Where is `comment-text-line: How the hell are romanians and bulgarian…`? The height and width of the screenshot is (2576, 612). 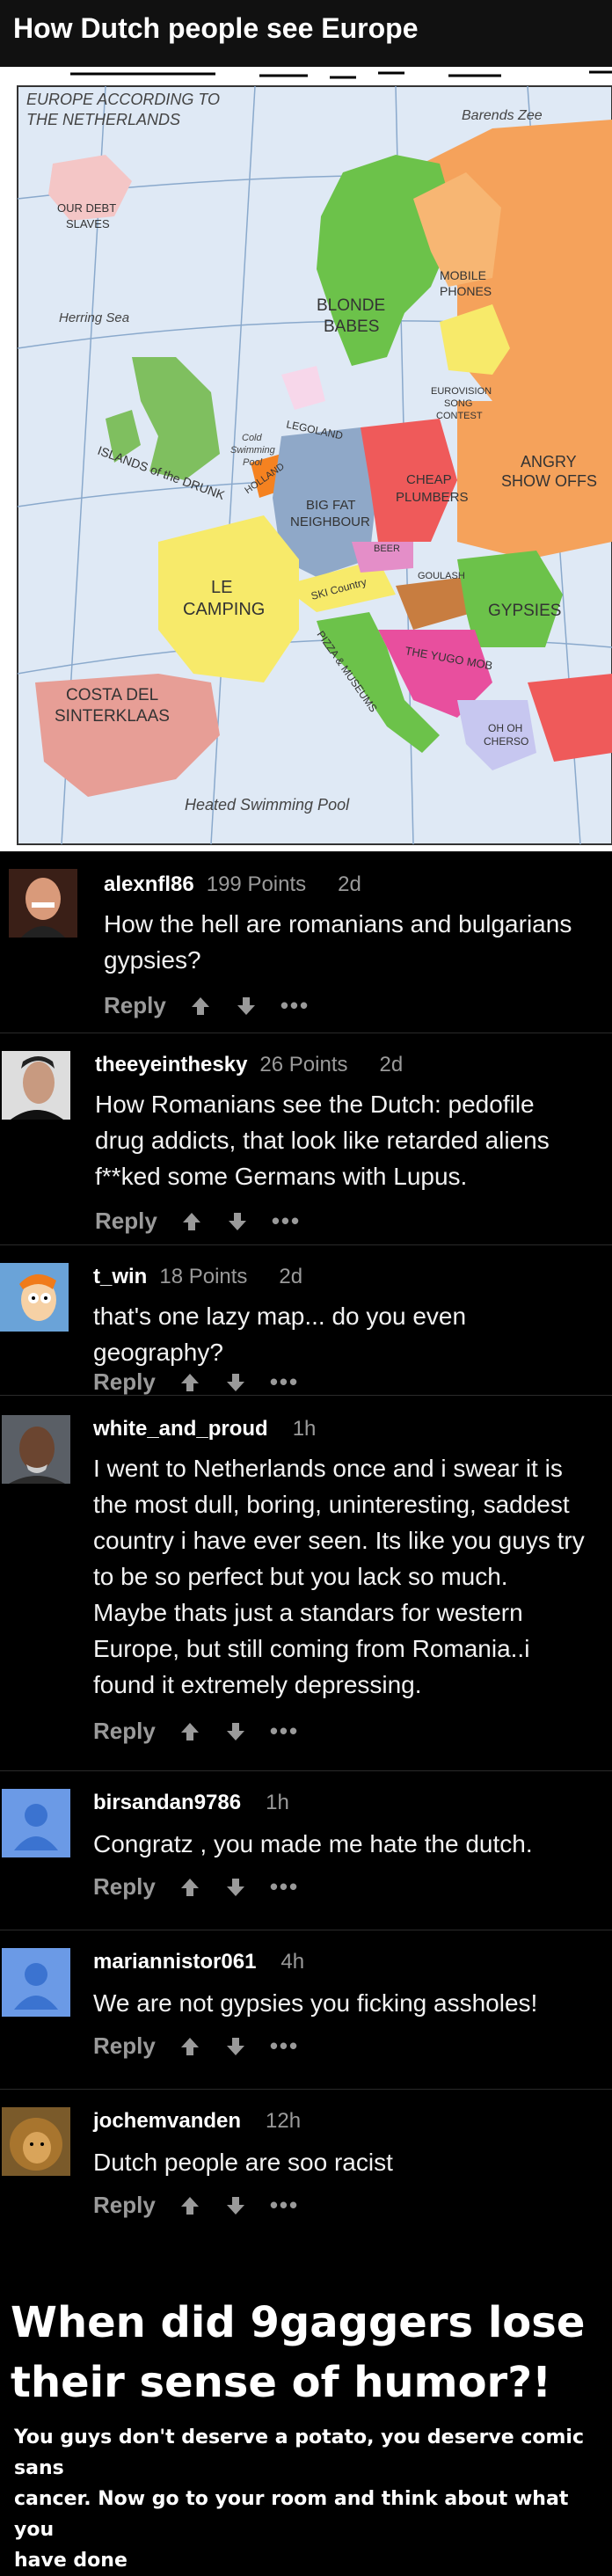
comment-text-line: How the hell are romanians and bulgarian… is located at coordinates (338, 924).